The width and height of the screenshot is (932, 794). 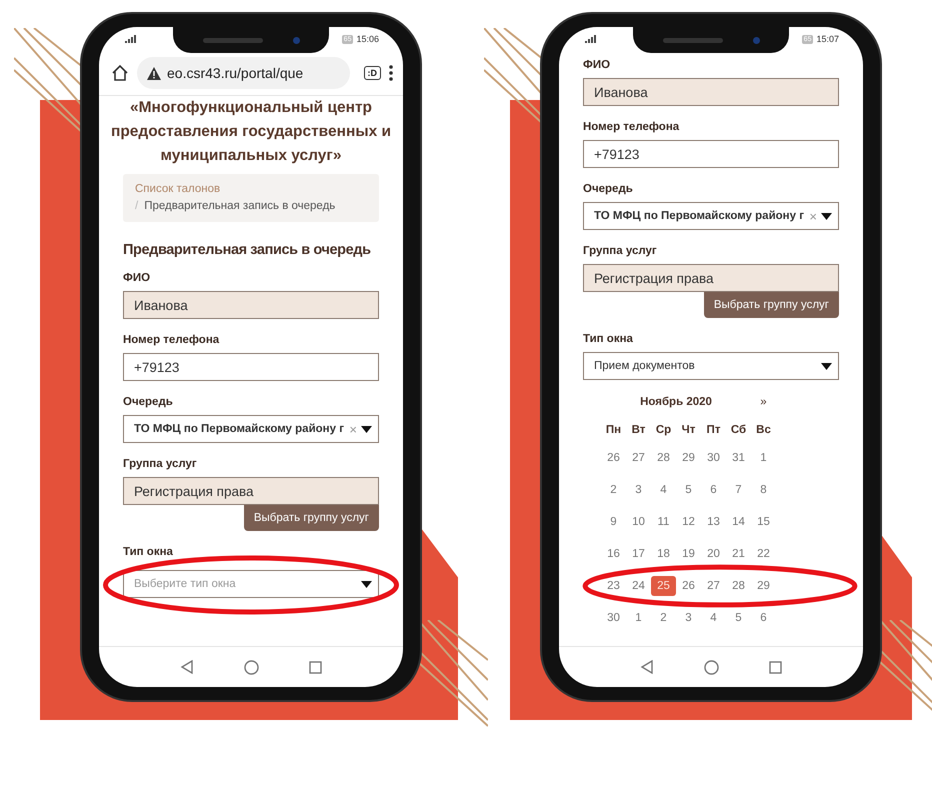 What do you see at coordinates (613, 586) in the screenshot?
I see `calendar-day: 23` at bounding box center [613, 586].